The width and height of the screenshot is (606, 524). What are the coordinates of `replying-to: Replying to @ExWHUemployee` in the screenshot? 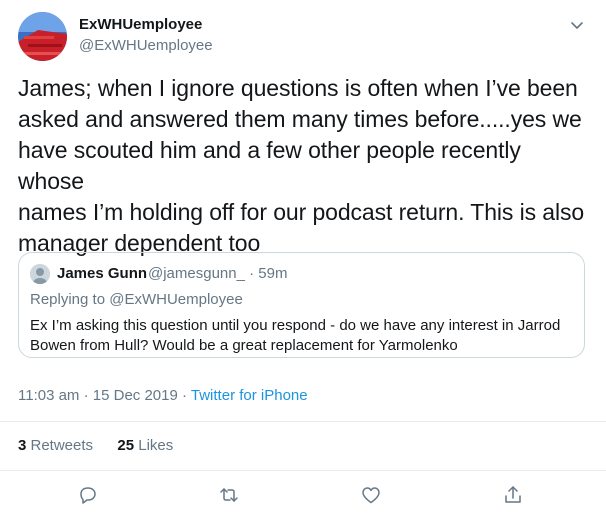 It's located at (136, 299).